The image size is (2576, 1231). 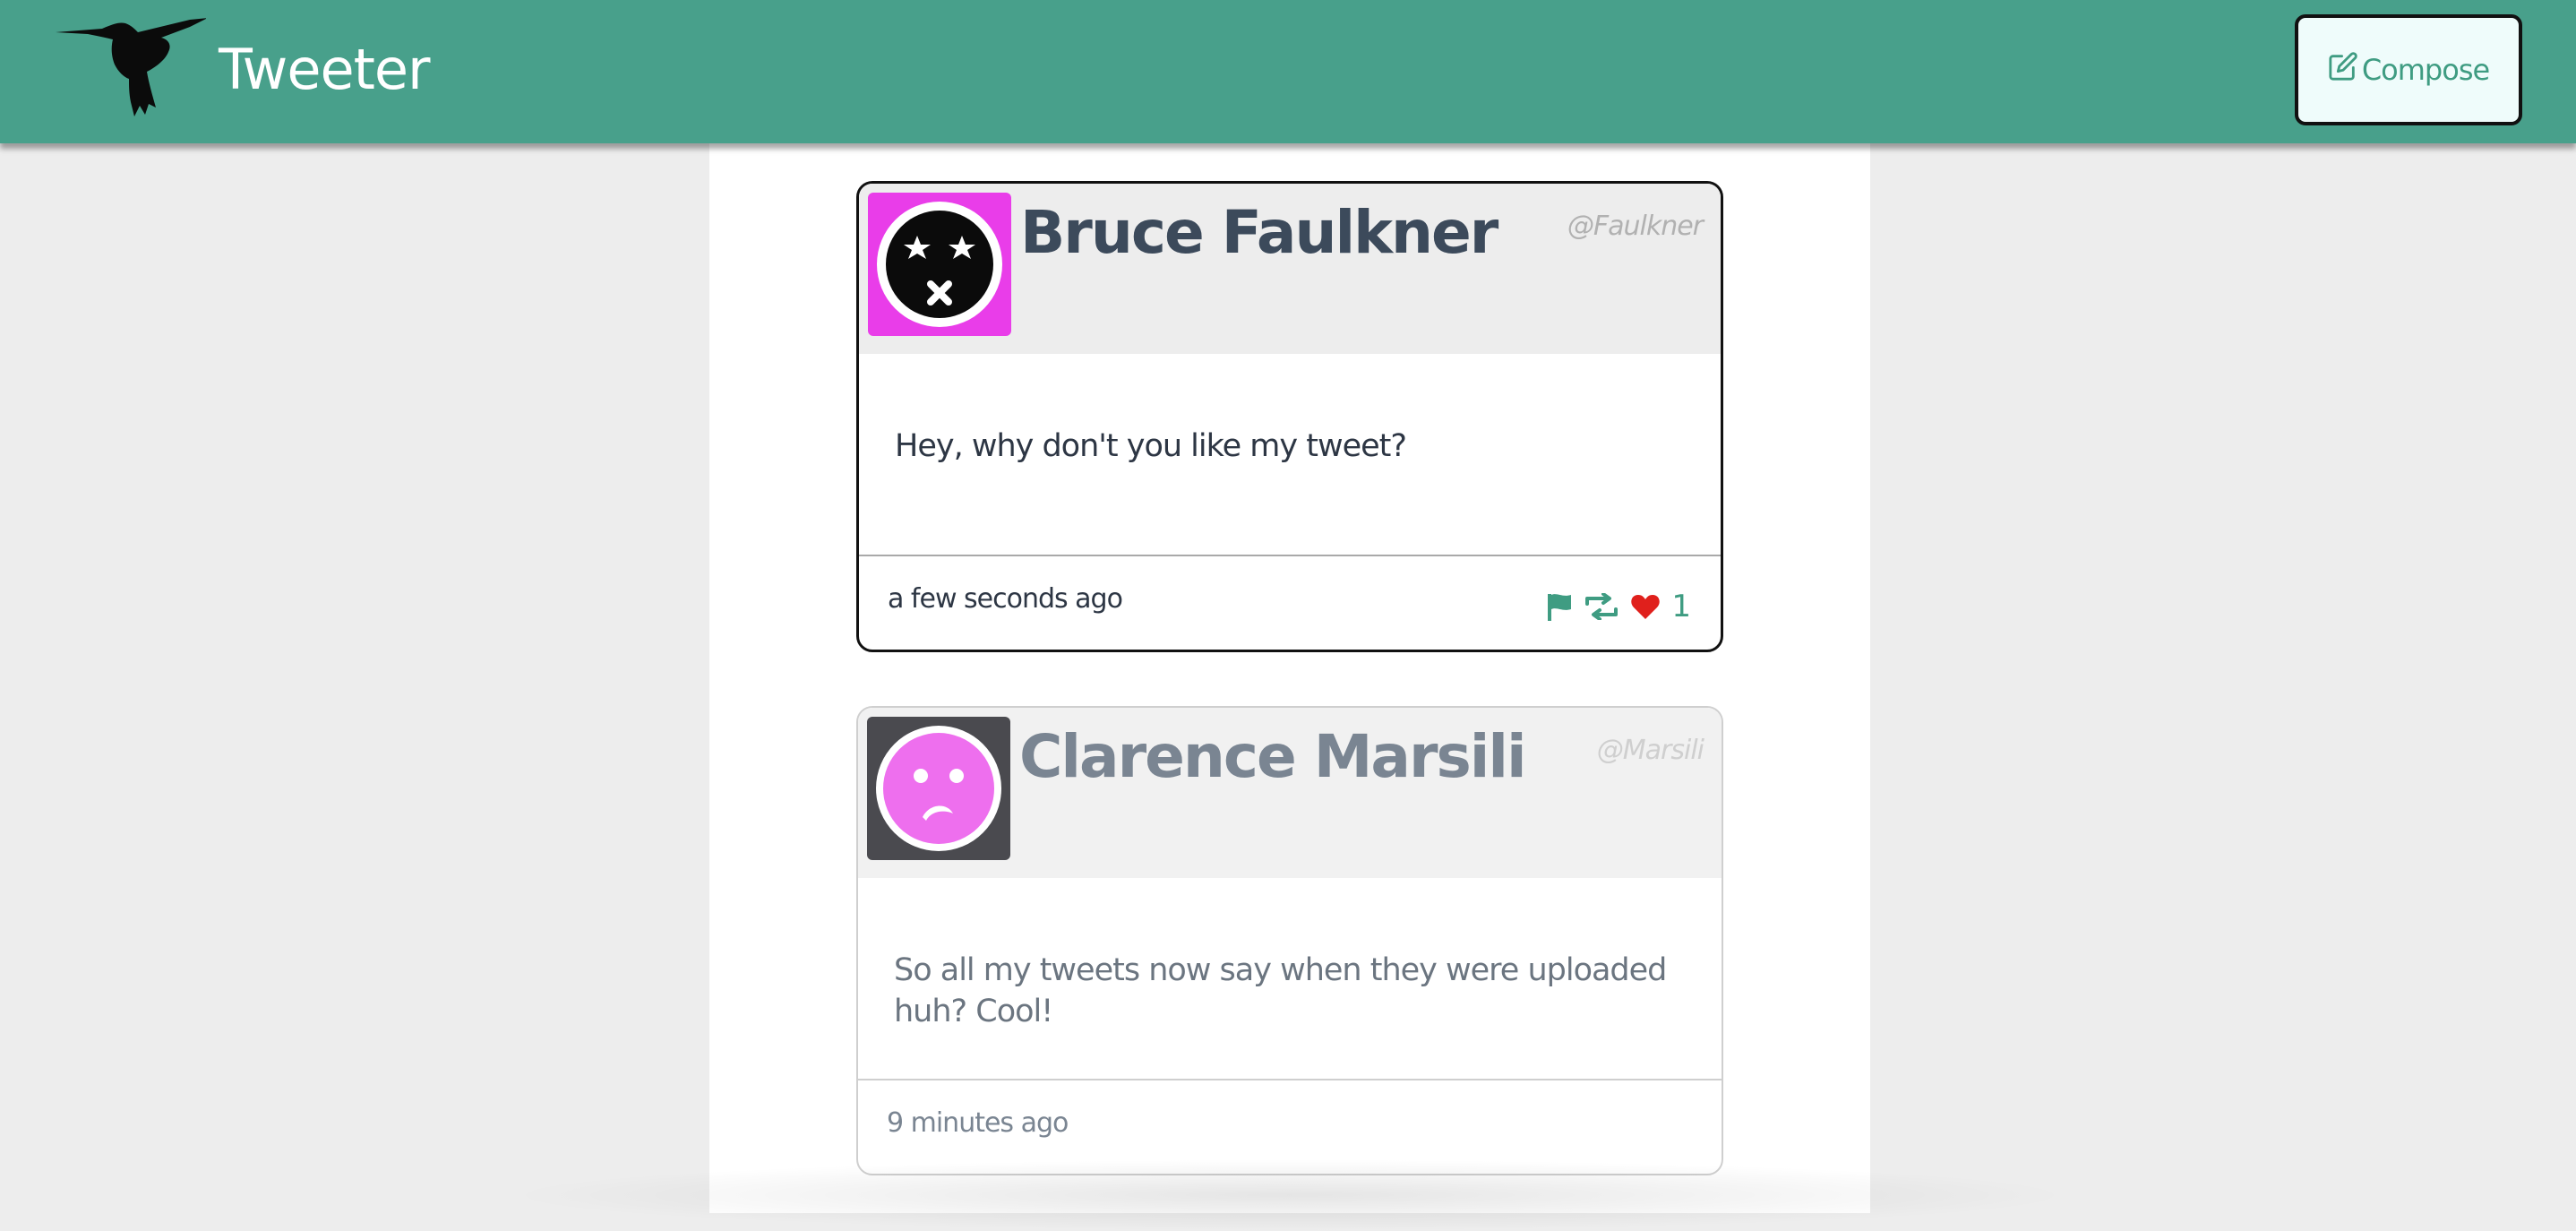 I want to click on compose-button: Compose, so click(x=2408, y=69).